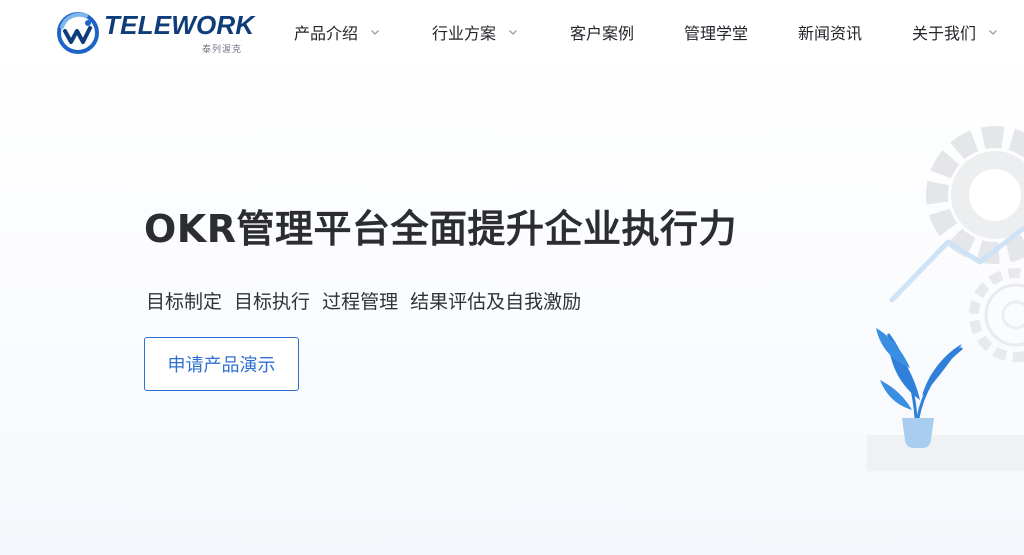 The height and width of the screenshot is (555, 1024). I want to click on nav-item-news: 新闻资讯, so click(830, 32).